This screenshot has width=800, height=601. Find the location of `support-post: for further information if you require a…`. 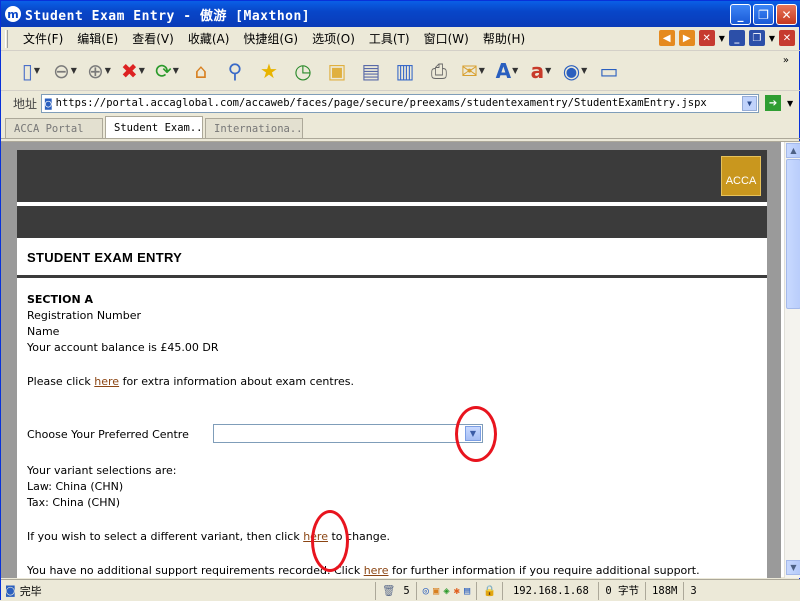

support-post: for further information if you require a… is located at coordinates (544, 570).